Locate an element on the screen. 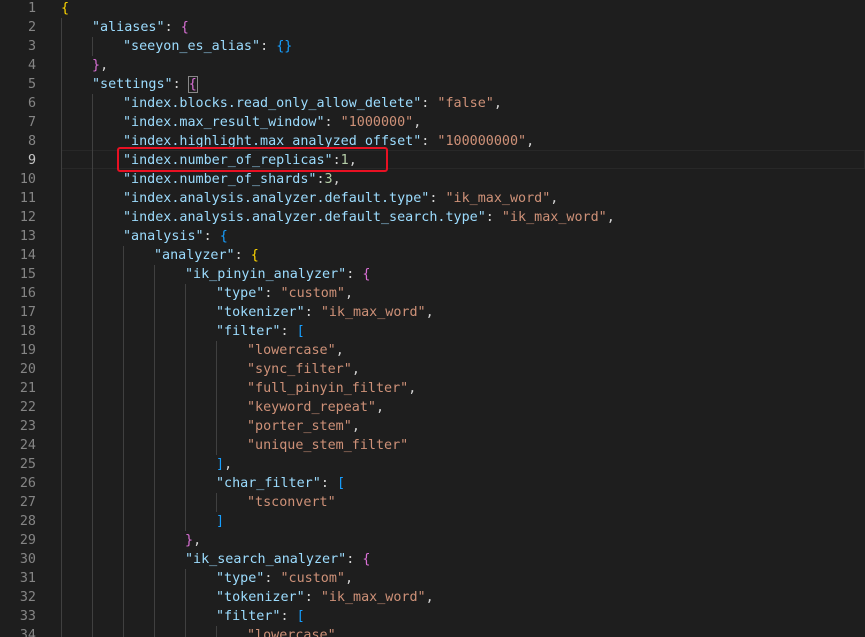 The width and height of the screenshot is (865, 637). code-token: "settings" is located at coordinates (132, 84).